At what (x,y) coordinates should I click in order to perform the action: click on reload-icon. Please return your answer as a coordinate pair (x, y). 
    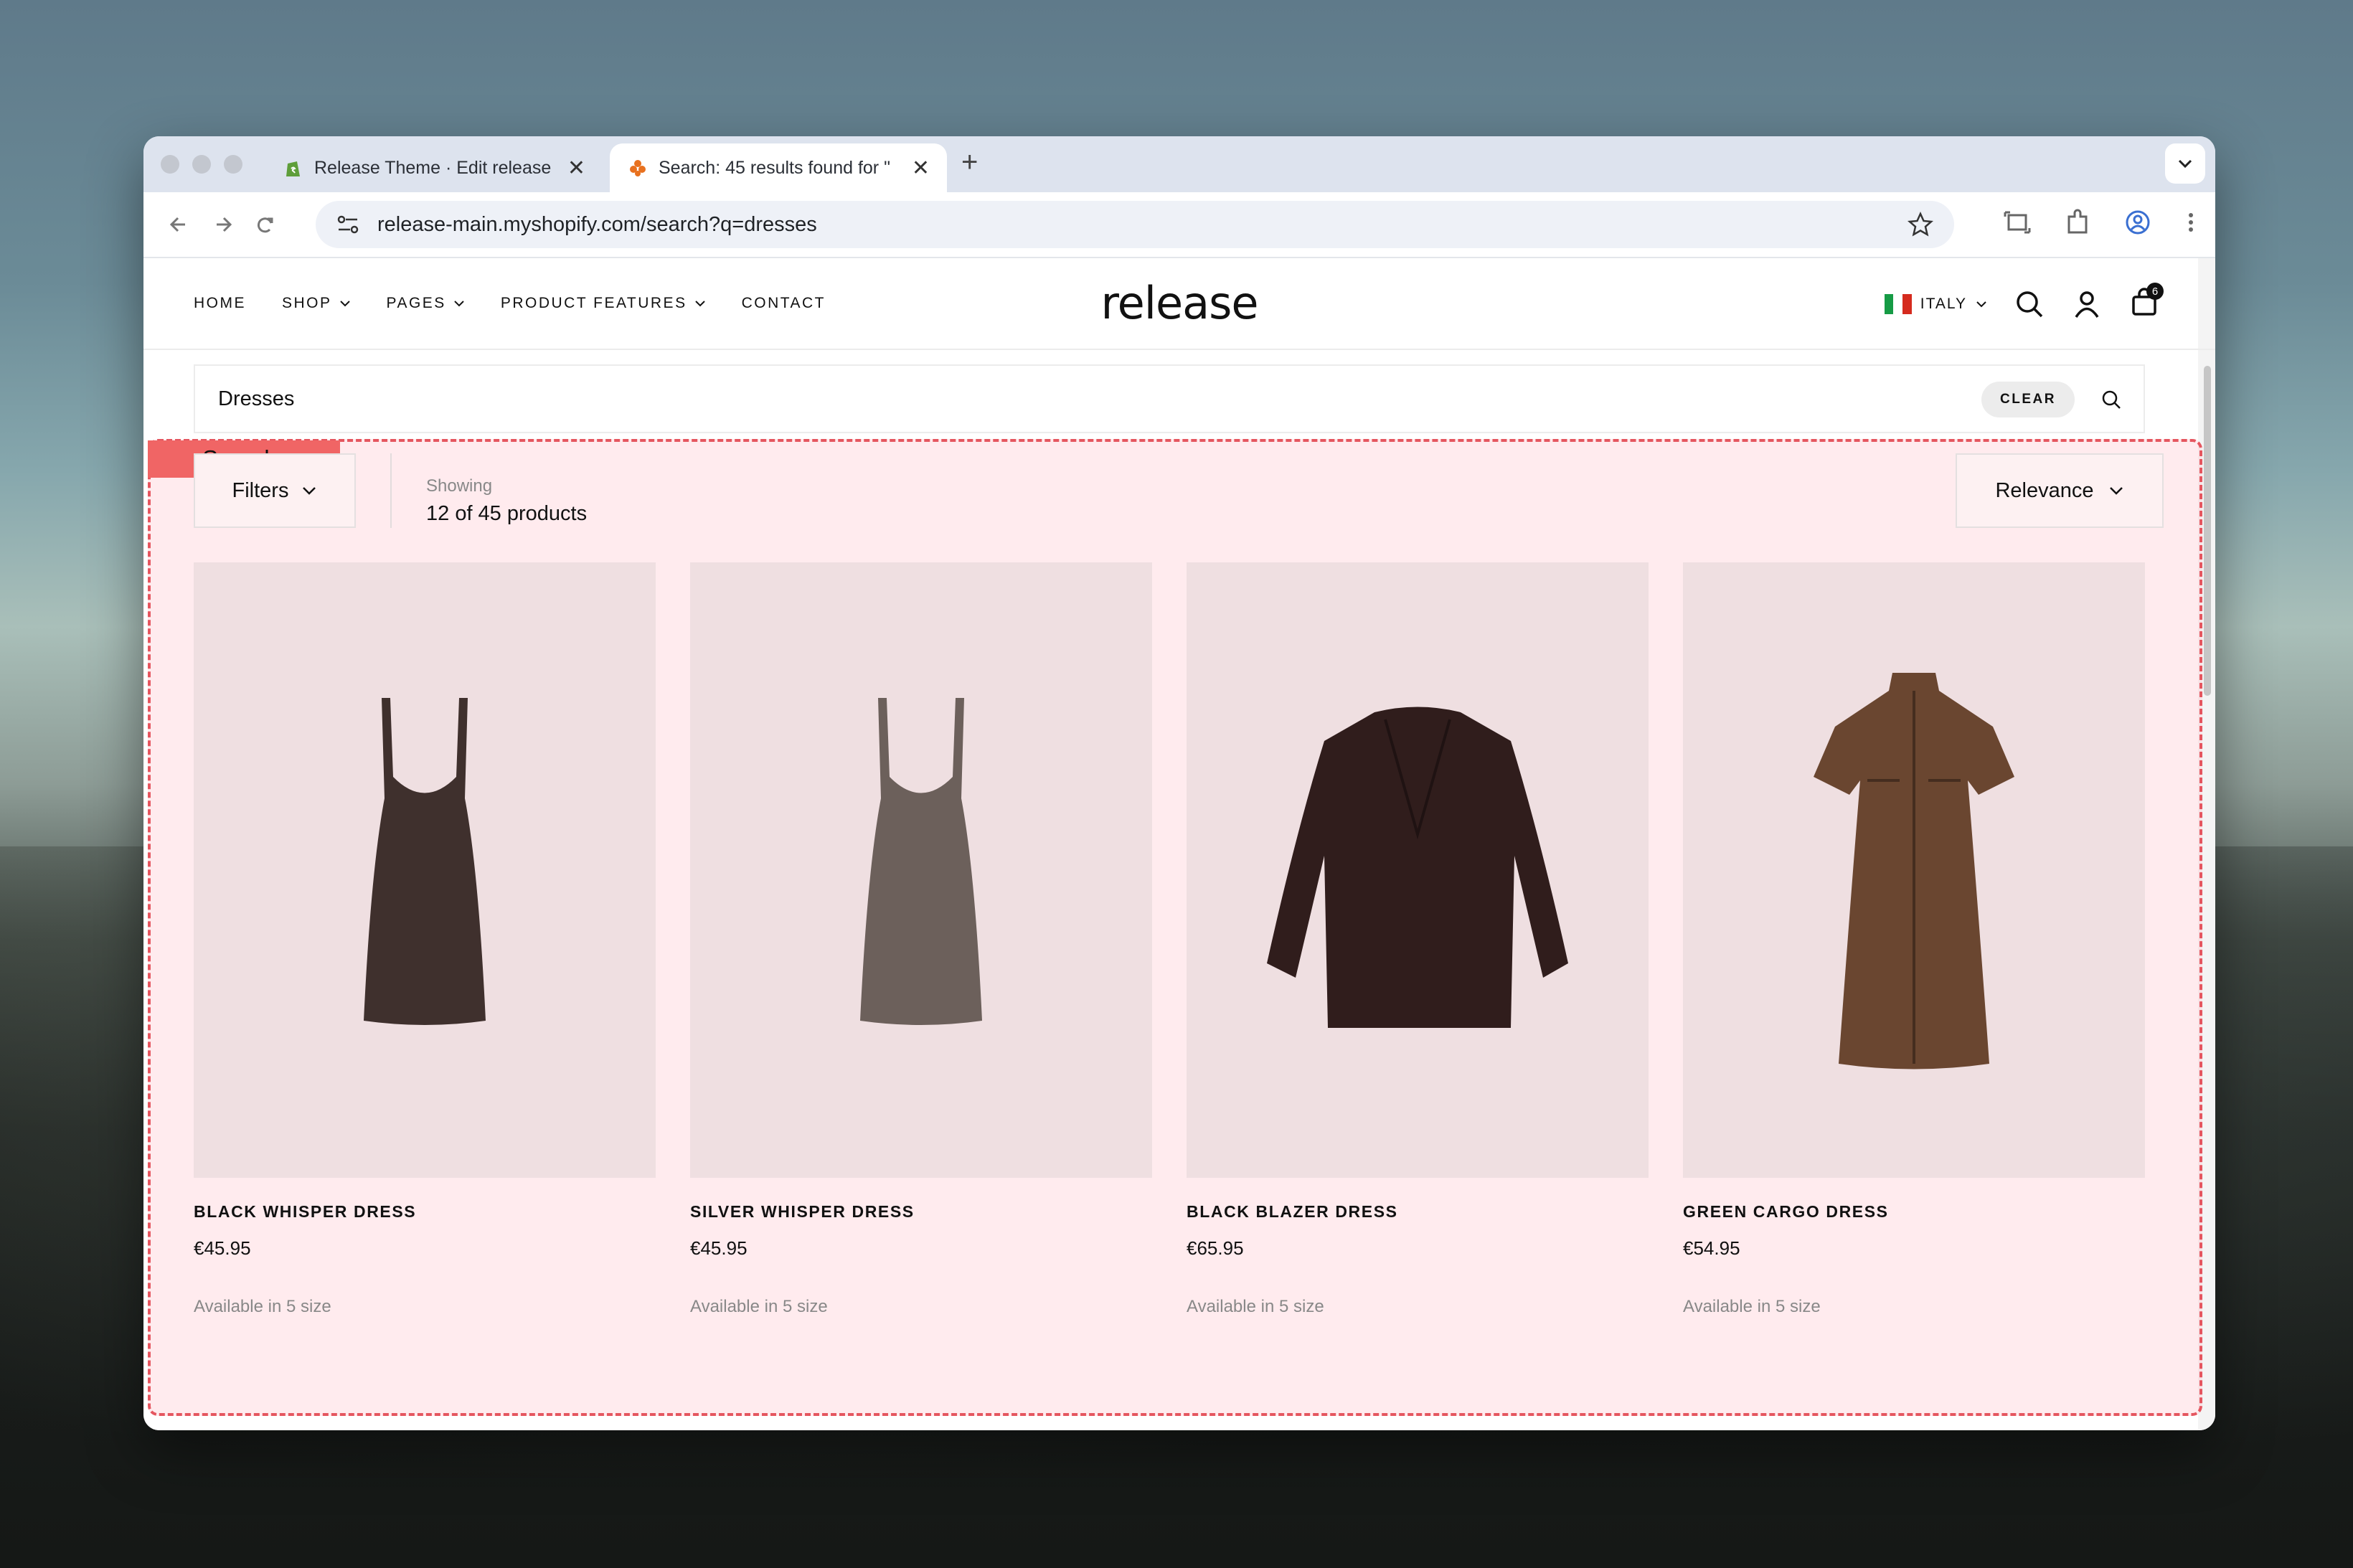
    Looking at the image, I should click on (265, 225).